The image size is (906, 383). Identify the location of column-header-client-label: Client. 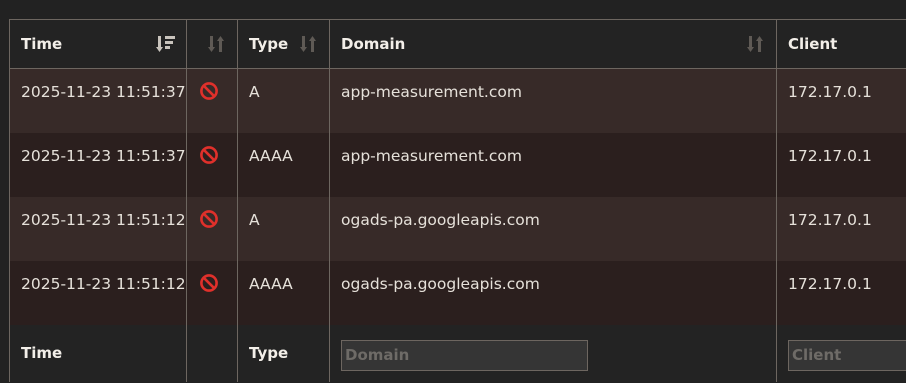
(813, 44).